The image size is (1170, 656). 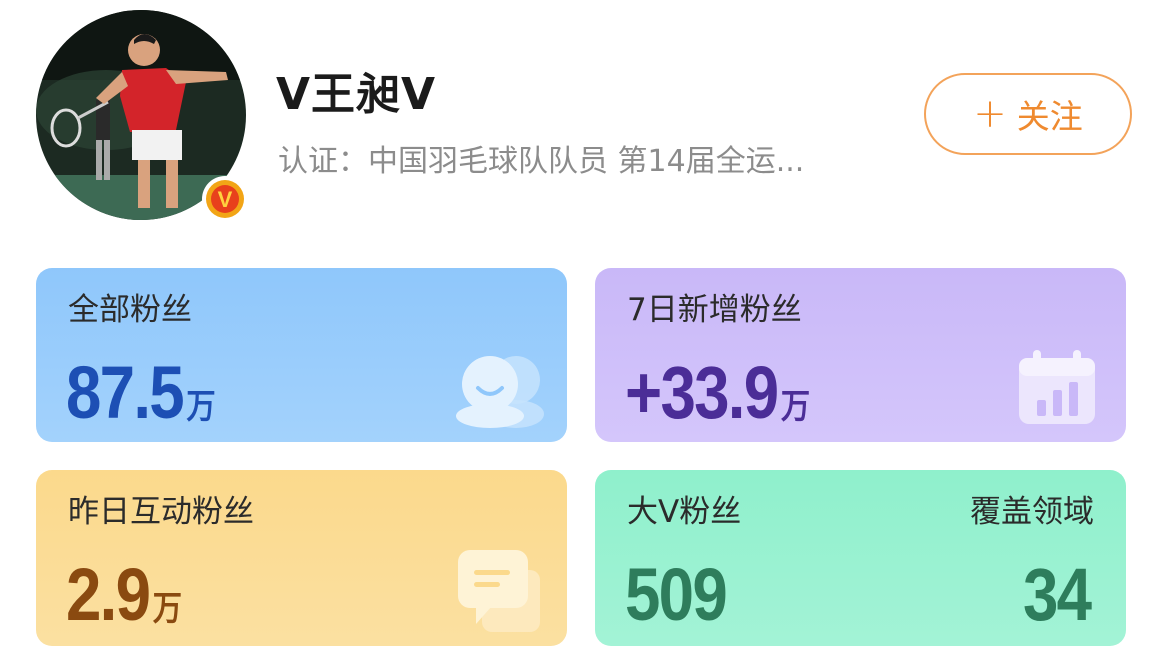 I want to click on follow-label: 关注, so click(x=1049, y=116).